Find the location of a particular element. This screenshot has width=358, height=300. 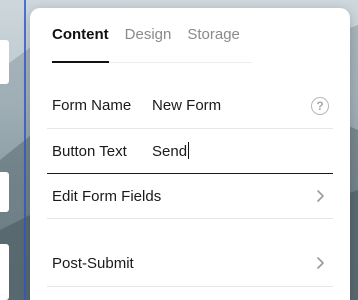

question-circle-icon: ? is located at coordinates (320, 105).